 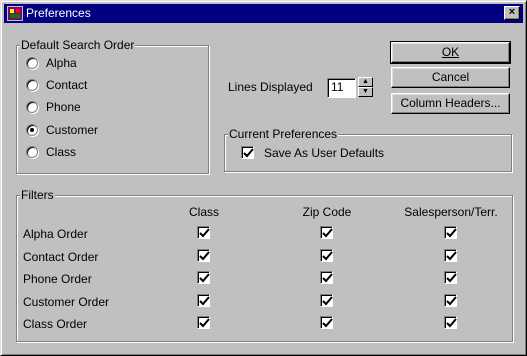 I want to click on lines-down-button: ▼, so click(x=365, y=92).